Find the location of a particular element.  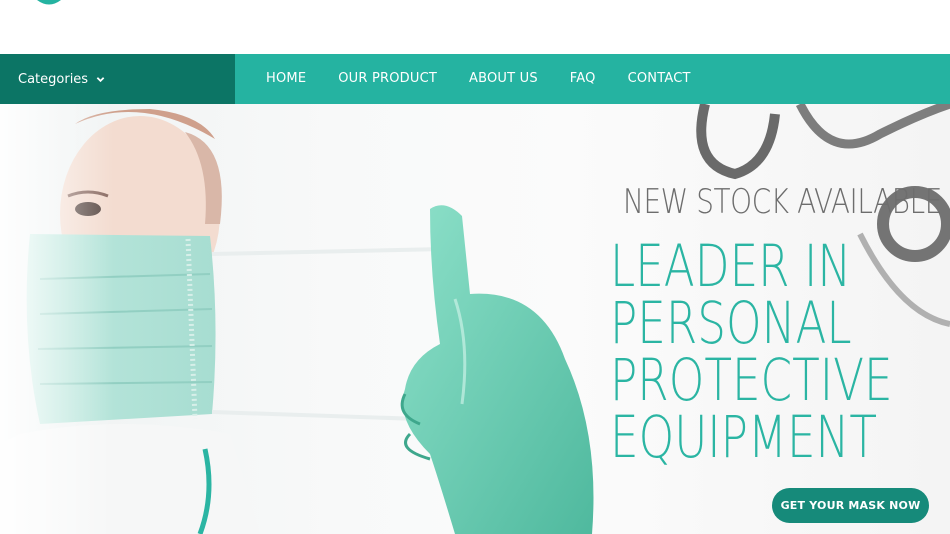

hero-title: LEADER IN PERSONAL PROTECTIVE EQUIPMENT is located at coordinates (751, 351).